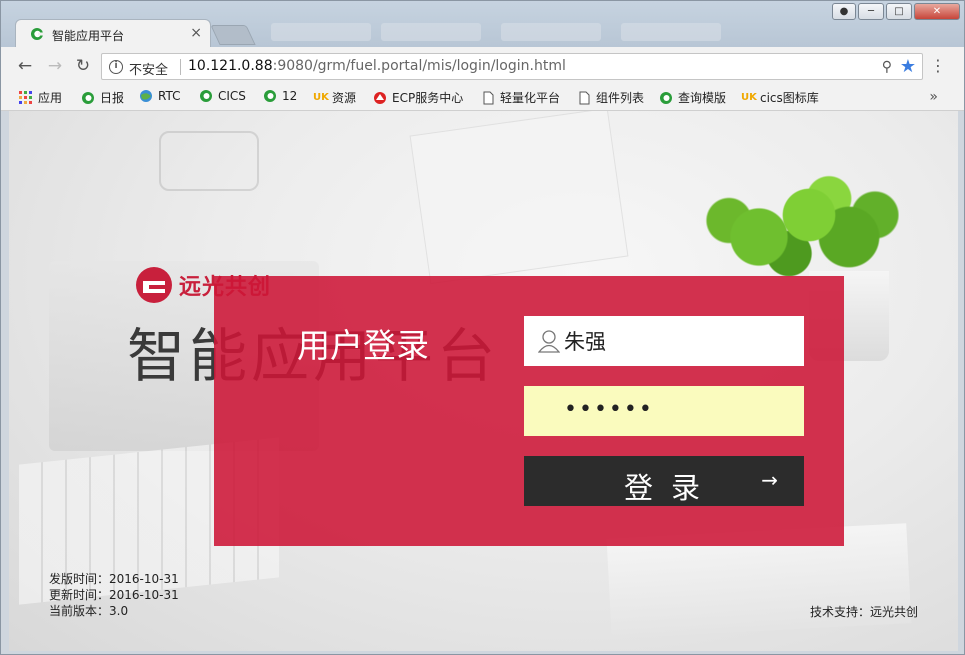 This screenshot has height=655, width=965. What do you see at coordinates (83, 66) in the screenshot?
I see `reload-icon: ↻` at bounding box center [83, 66].